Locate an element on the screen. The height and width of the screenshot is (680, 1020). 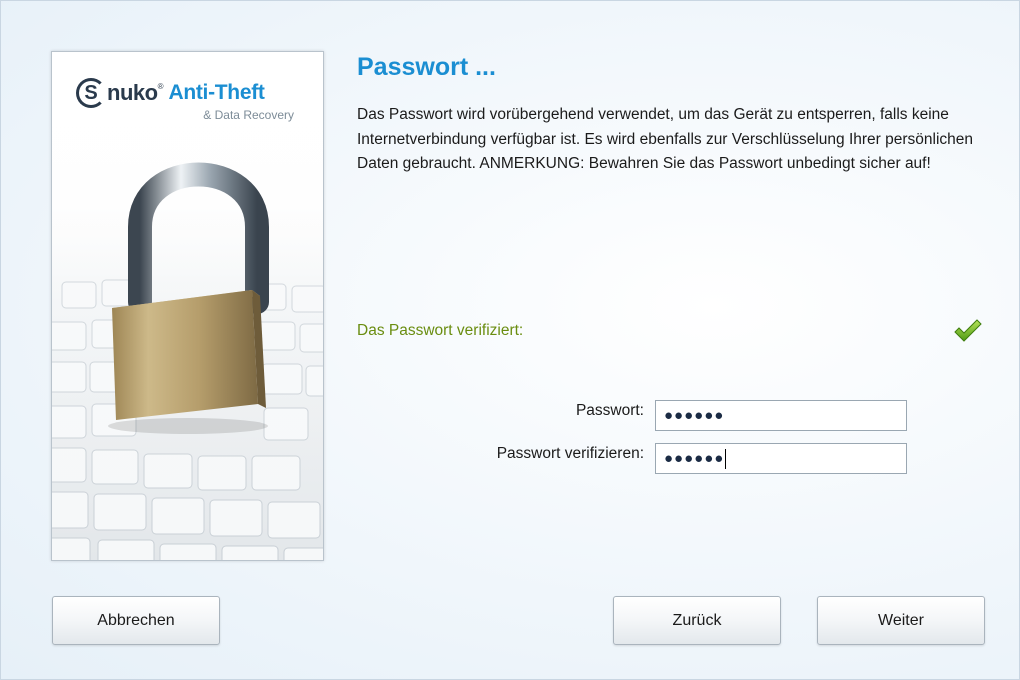
checkmark-icon is located at coordinates (968, 330).